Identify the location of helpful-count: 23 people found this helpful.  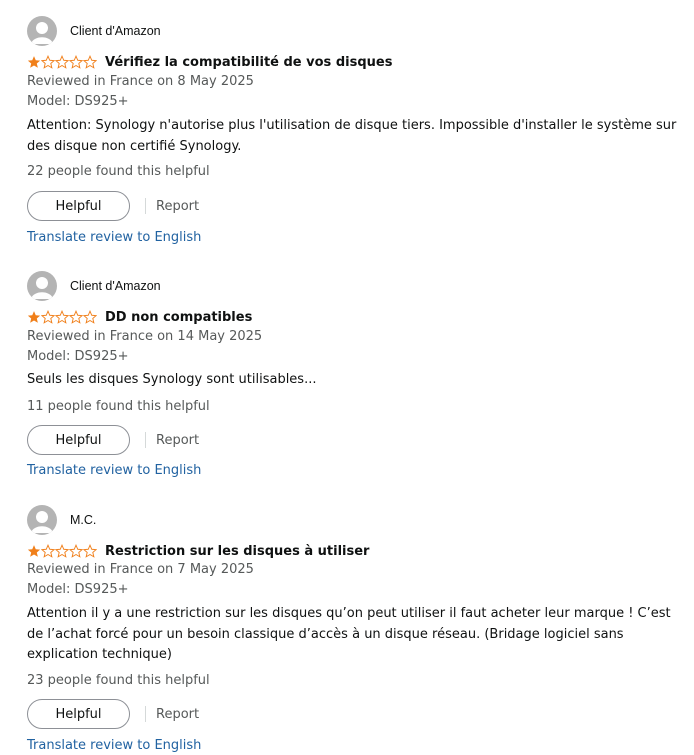
(118, 680).